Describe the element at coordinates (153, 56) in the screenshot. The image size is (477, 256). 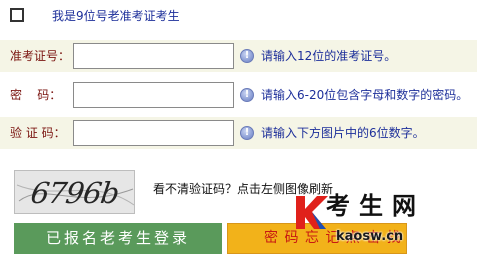
I see `exam-number-input` at that location.